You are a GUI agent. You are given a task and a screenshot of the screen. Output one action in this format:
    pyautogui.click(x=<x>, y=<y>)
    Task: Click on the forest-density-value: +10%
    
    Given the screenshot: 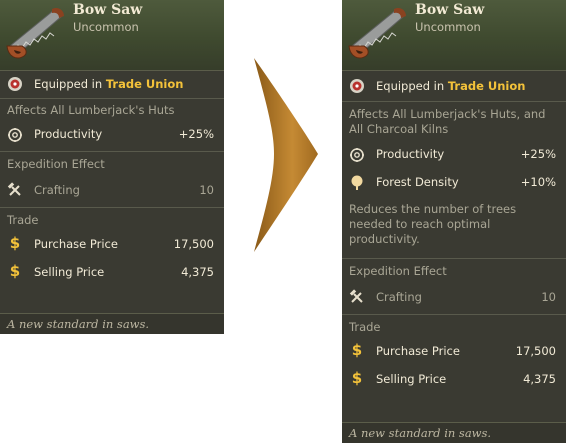 What is the action you would take?
    pyautogui.click(x=538, y=182)
    